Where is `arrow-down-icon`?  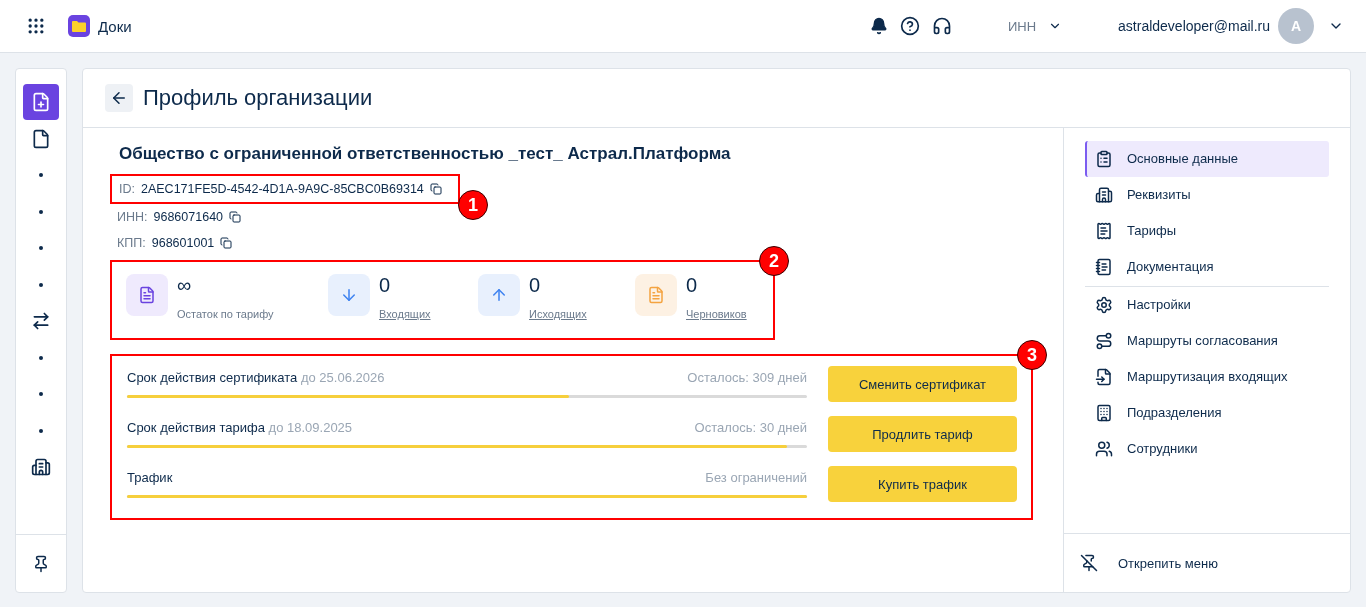 arrow-down-icon is located at coordinates (349, 295).